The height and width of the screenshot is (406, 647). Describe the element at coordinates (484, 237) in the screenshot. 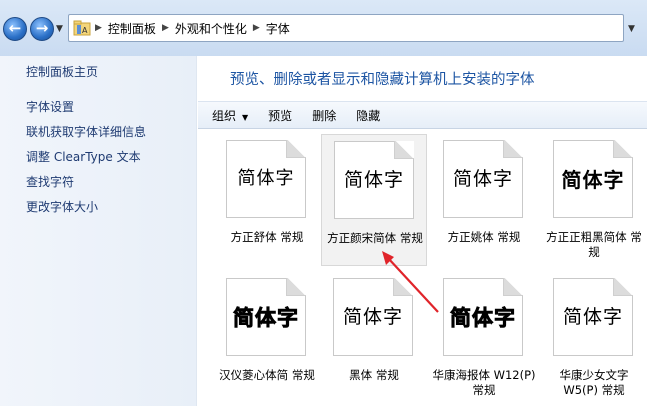

I see `font-name: 方正姚体 常规` at that location.